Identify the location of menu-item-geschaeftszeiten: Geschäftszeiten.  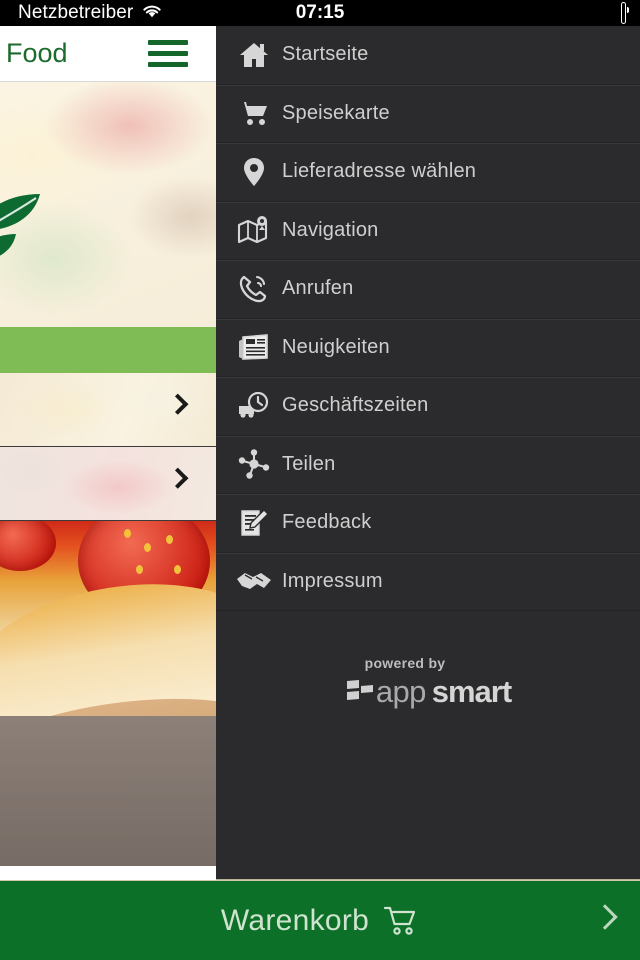
(428, 406).